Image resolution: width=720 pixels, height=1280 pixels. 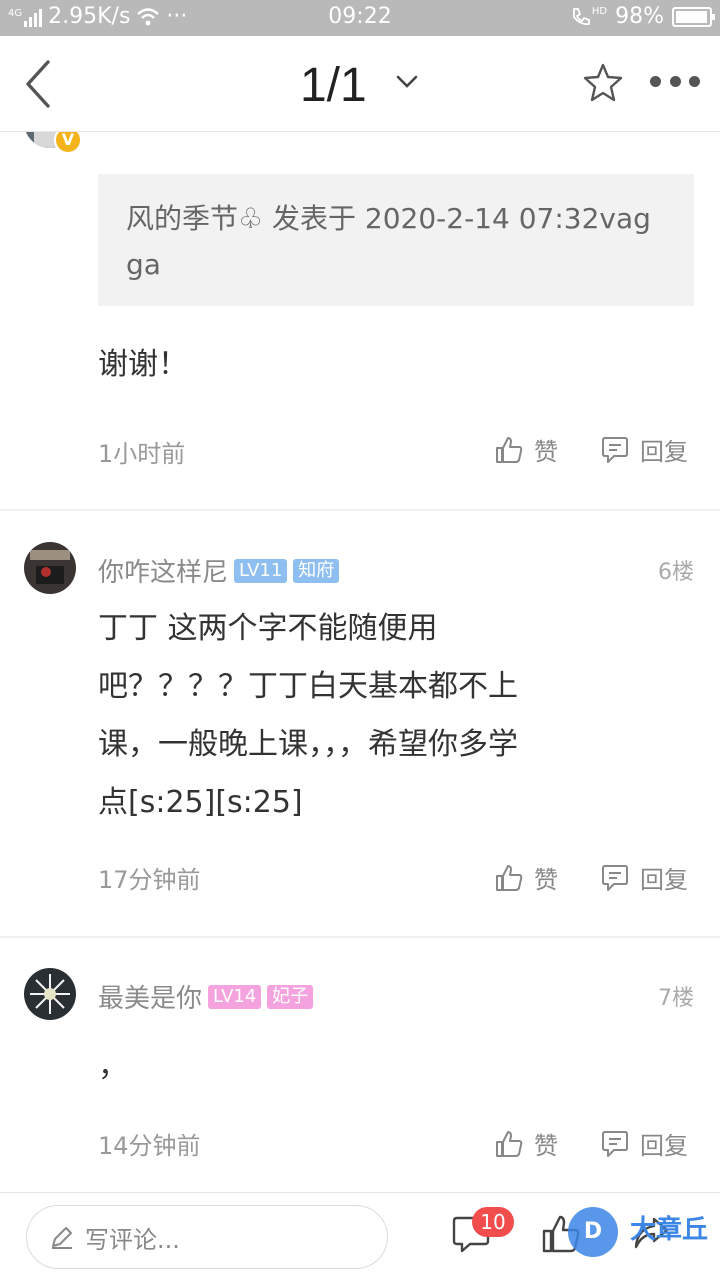 What do you see at coordinates (290, 996) in the screenshot?
I see `title-badge: 妃子` at bounding box center [290, 996].